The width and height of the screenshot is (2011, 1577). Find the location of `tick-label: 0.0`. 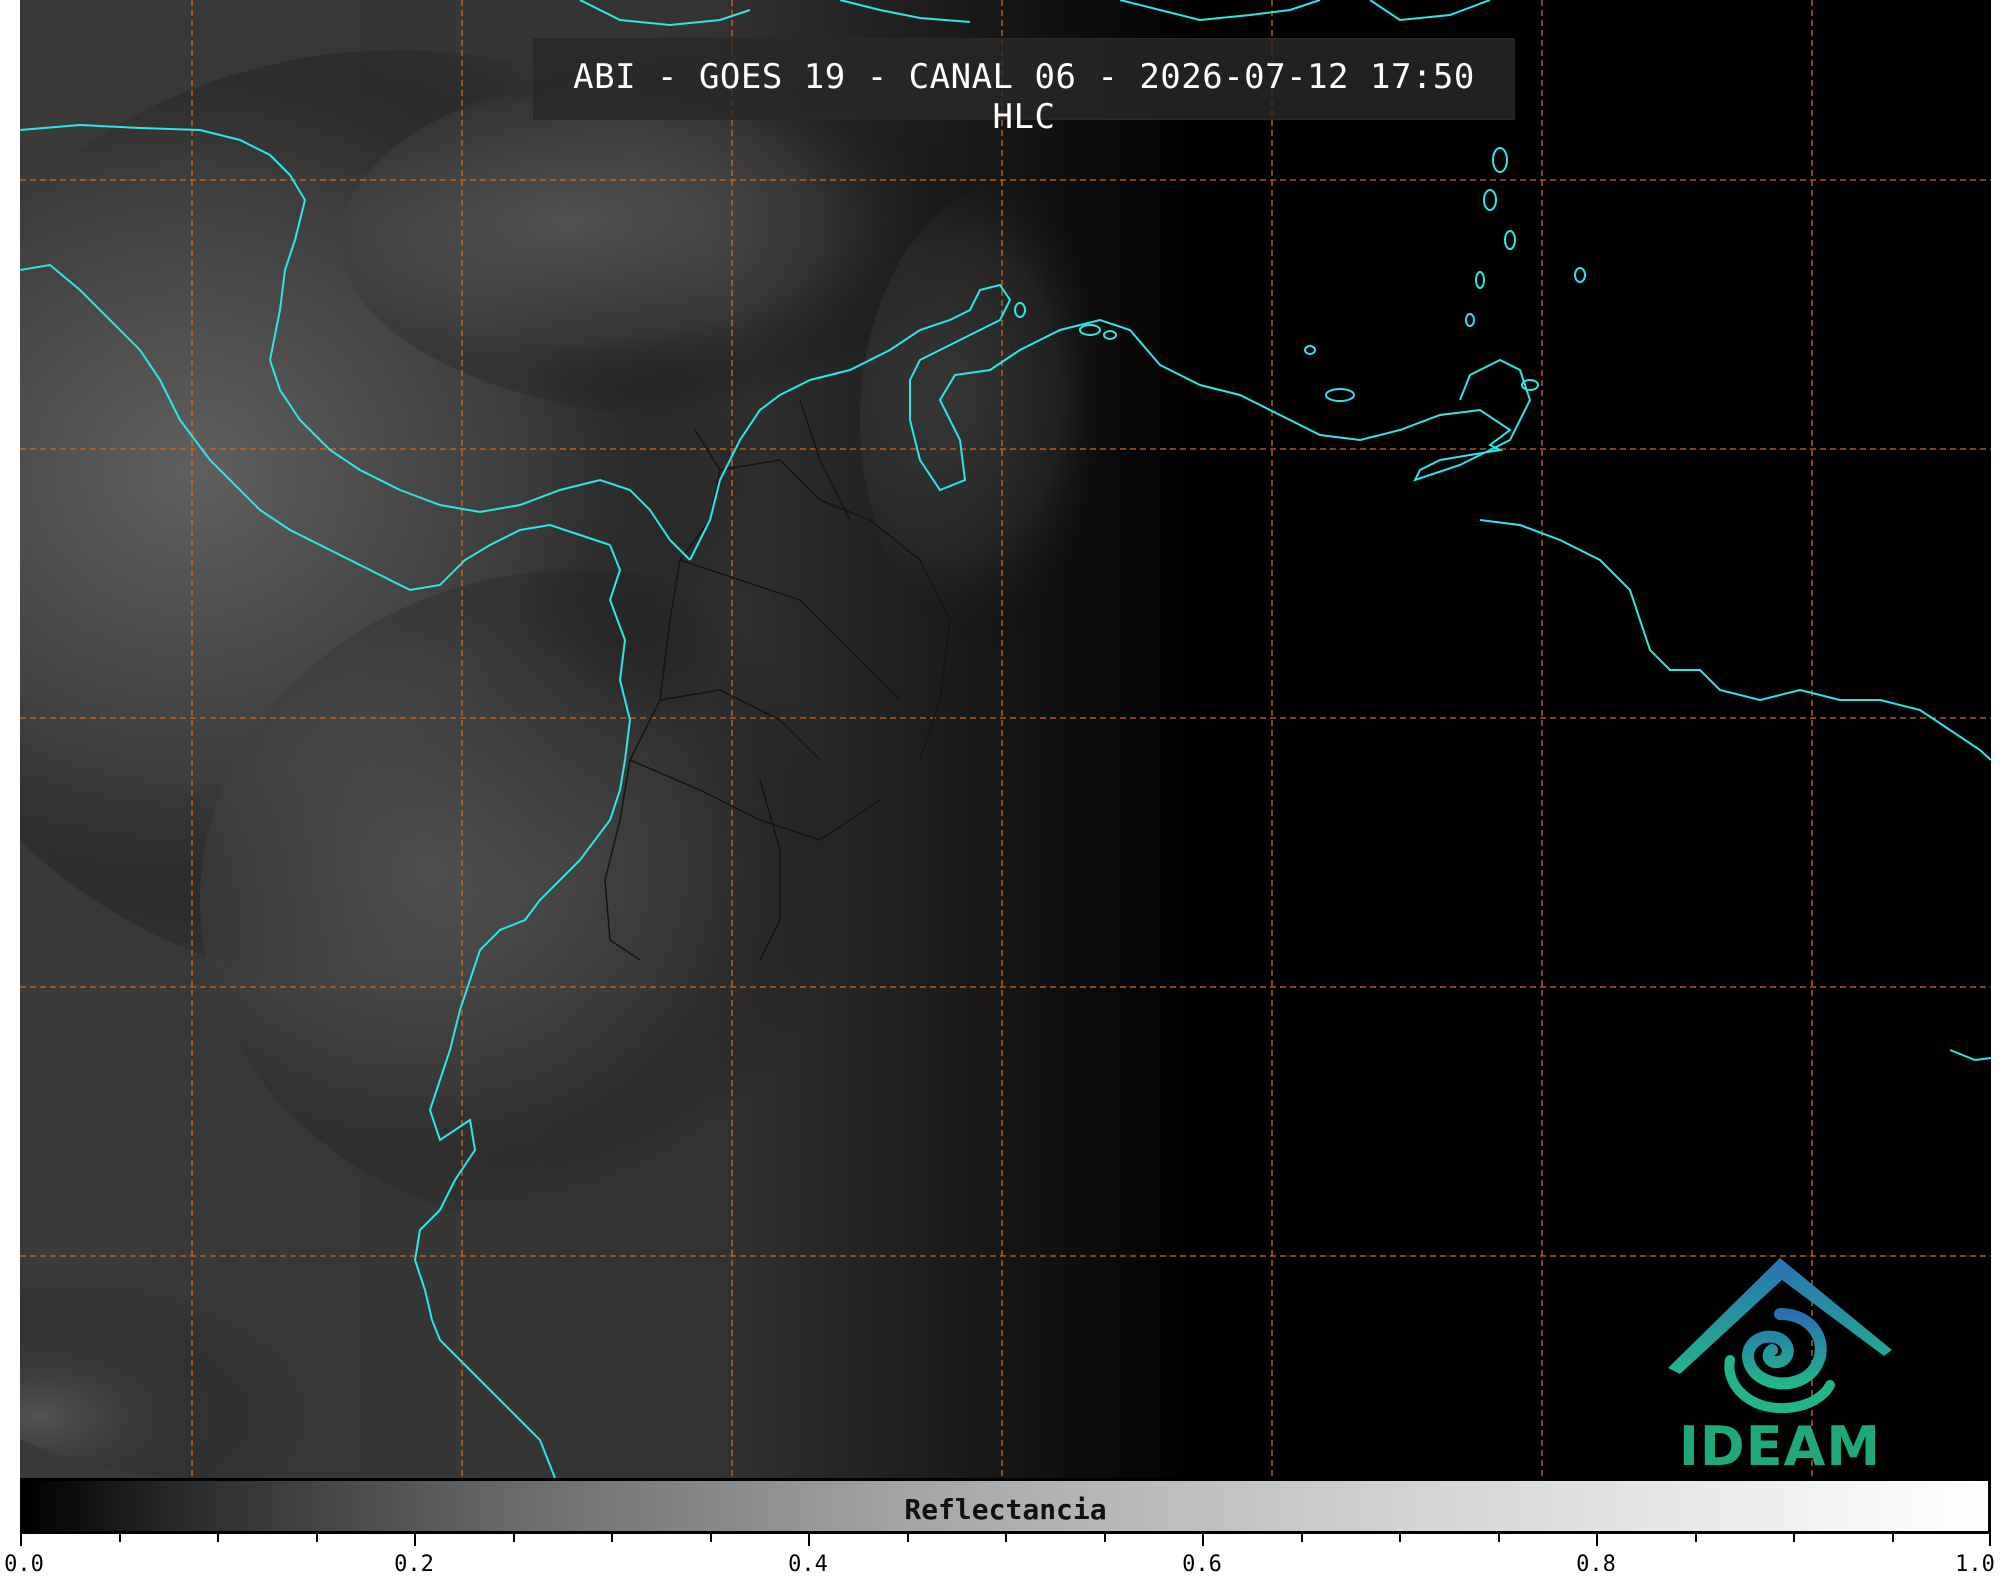

tick-label: 0.0 is located at coordinates (24, 1564).